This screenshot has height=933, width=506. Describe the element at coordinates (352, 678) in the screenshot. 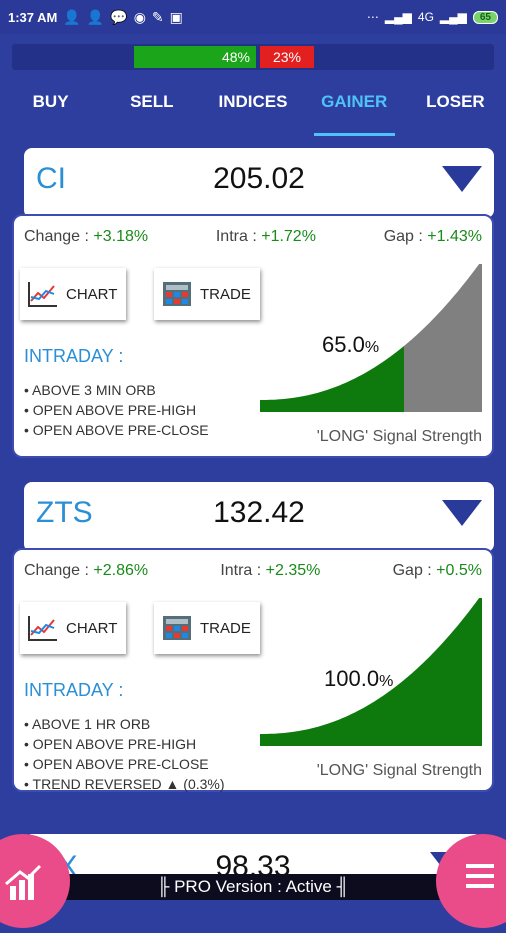

I see `strength-value: 100.0` at that location.